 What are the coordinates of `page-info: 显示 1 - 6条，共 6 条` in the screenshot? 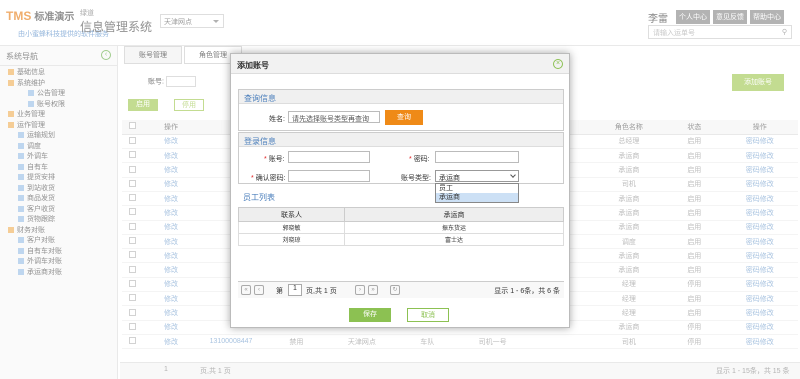 It's located at (527, 291).